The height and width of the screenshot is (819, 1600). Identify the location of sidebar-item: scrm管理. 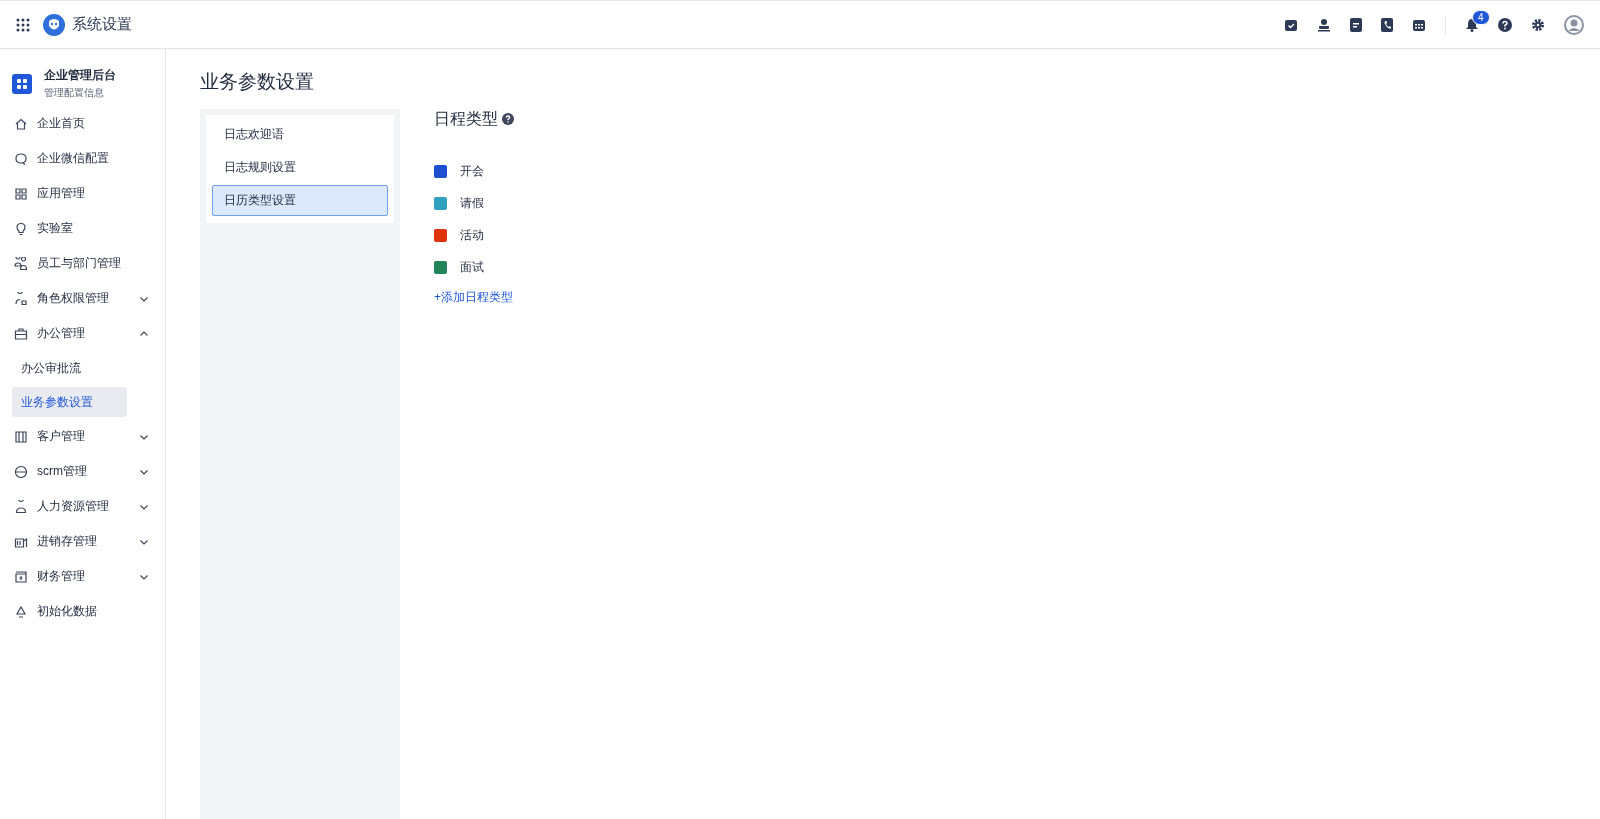
(82, 471).